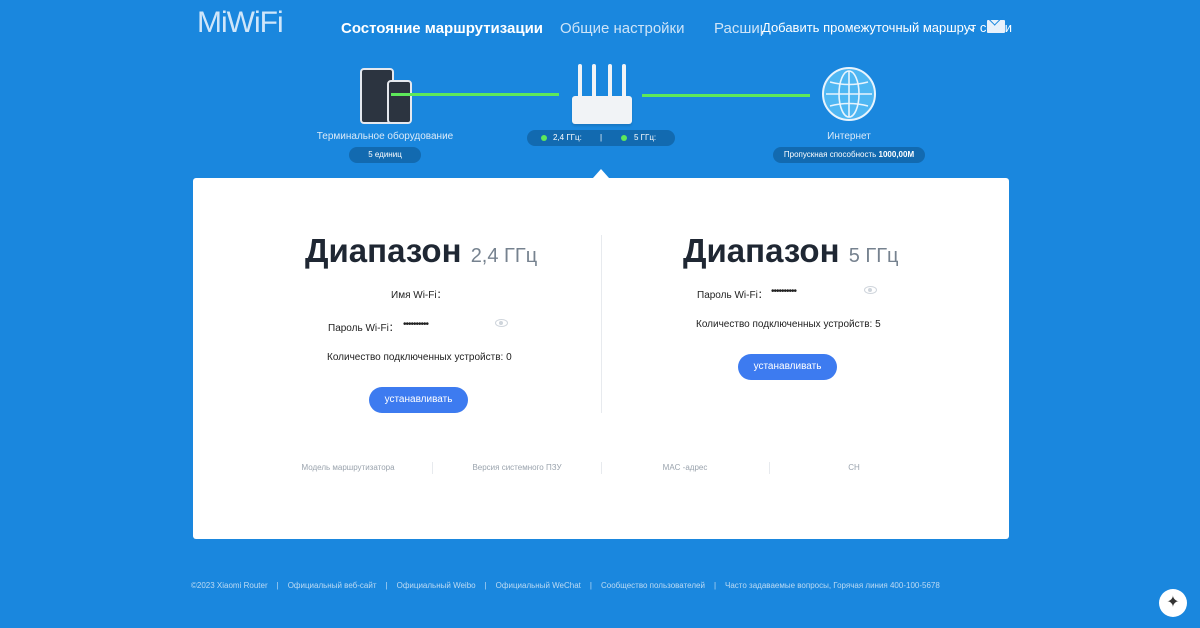  I want to click on internet-label: Интернет, so click(849, 136).